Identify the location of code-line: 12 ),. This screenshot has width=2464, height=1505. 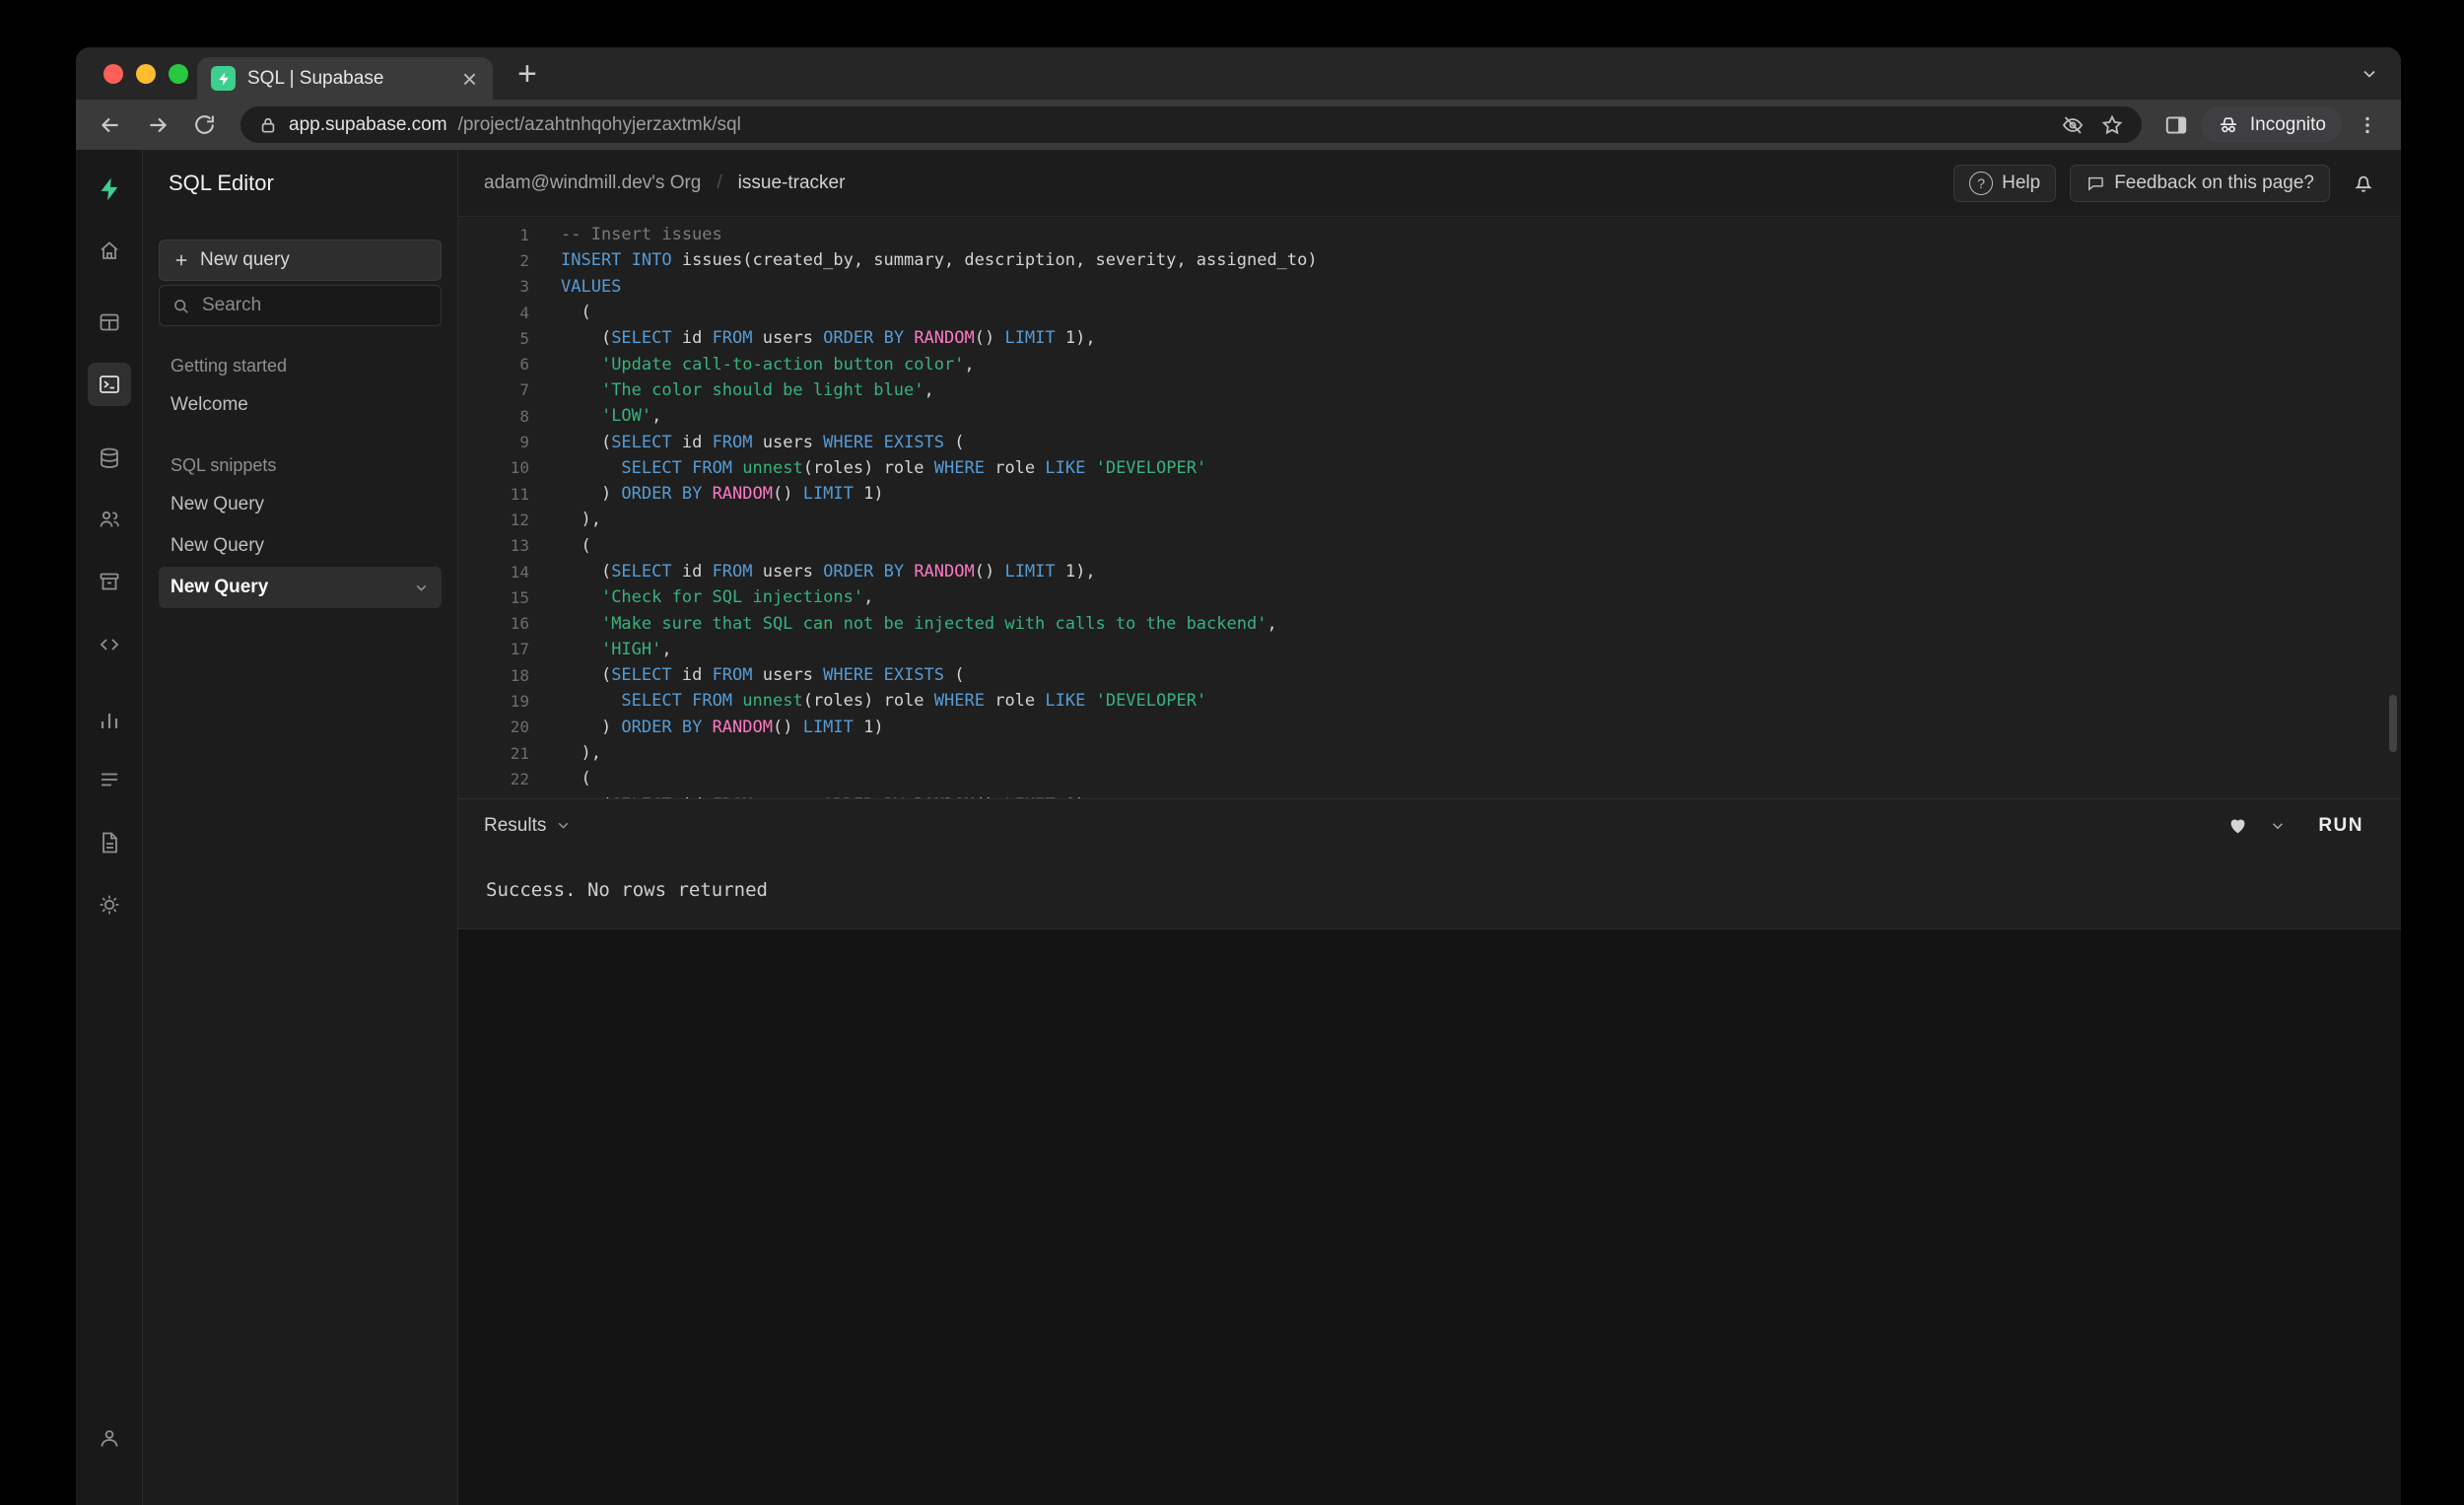
(1429, 519).